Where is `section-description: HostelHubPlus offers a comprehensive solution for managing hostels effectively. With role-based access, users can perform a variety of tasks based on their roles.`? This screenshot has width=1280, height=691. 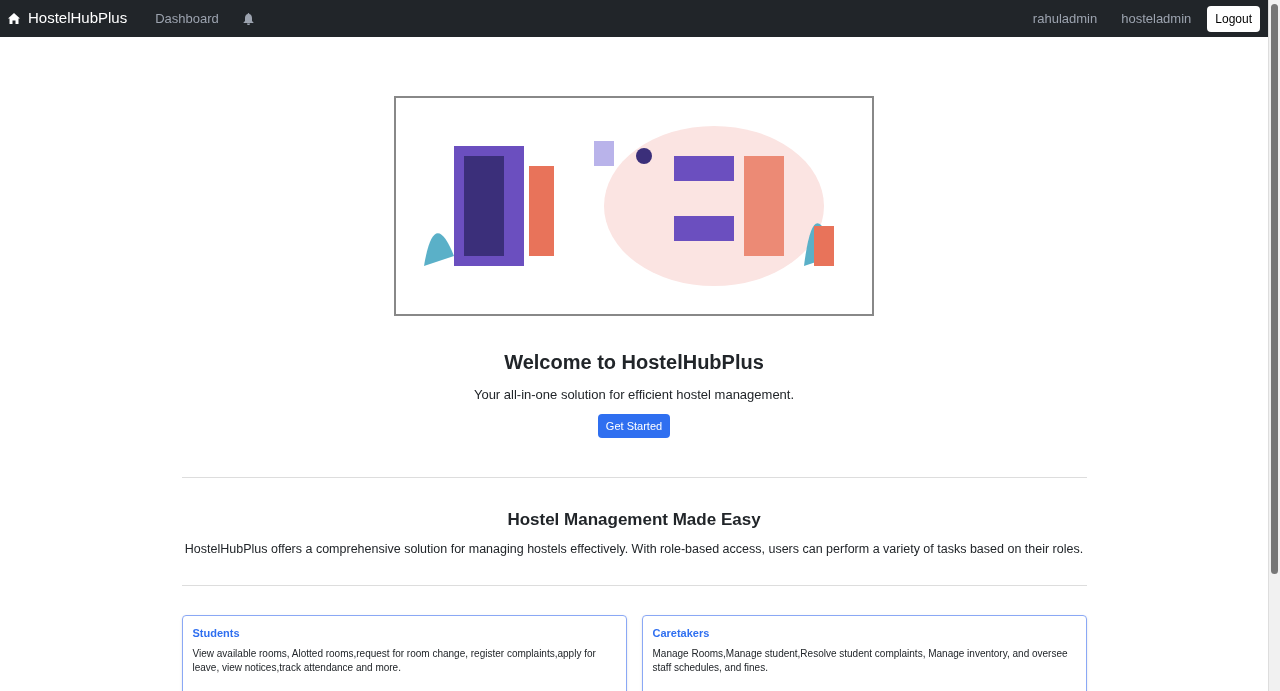
section-description: HostelHubPlus offers a comprehensive solution for managing hostels effectively. With role-based access, users can perform a variety of tasks based on their roles. is located at coordinates (634, 549).